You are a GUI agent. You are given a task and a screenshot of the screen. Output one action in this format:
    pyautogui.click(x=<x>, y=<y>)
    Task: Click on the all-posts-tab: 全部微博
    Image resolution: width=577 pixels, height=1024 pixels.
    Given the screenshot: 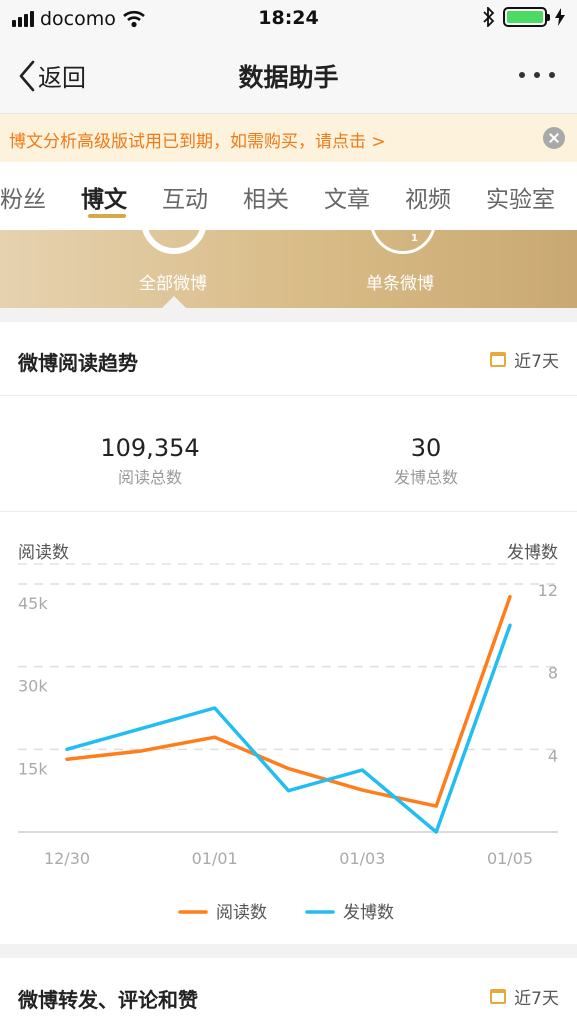 What is the action you would take?
    pyautogui.click(x=173, y=281)
    